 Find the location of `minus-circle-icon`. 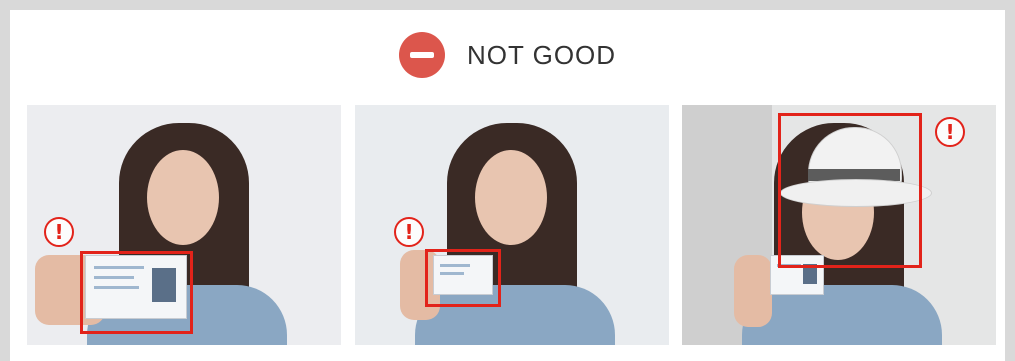

minus-circle-icon is located at coordinates (421, 55).